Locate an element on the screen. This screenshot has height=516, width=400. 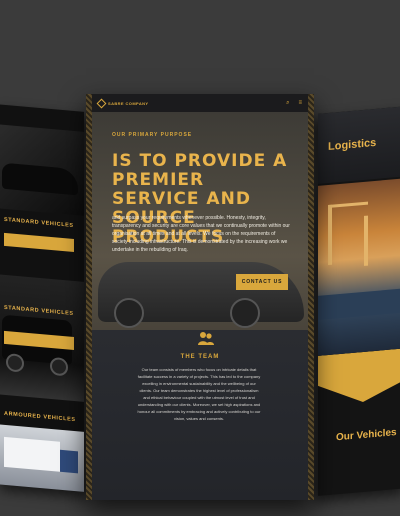
port-photo is located at coordinates (359, 267).